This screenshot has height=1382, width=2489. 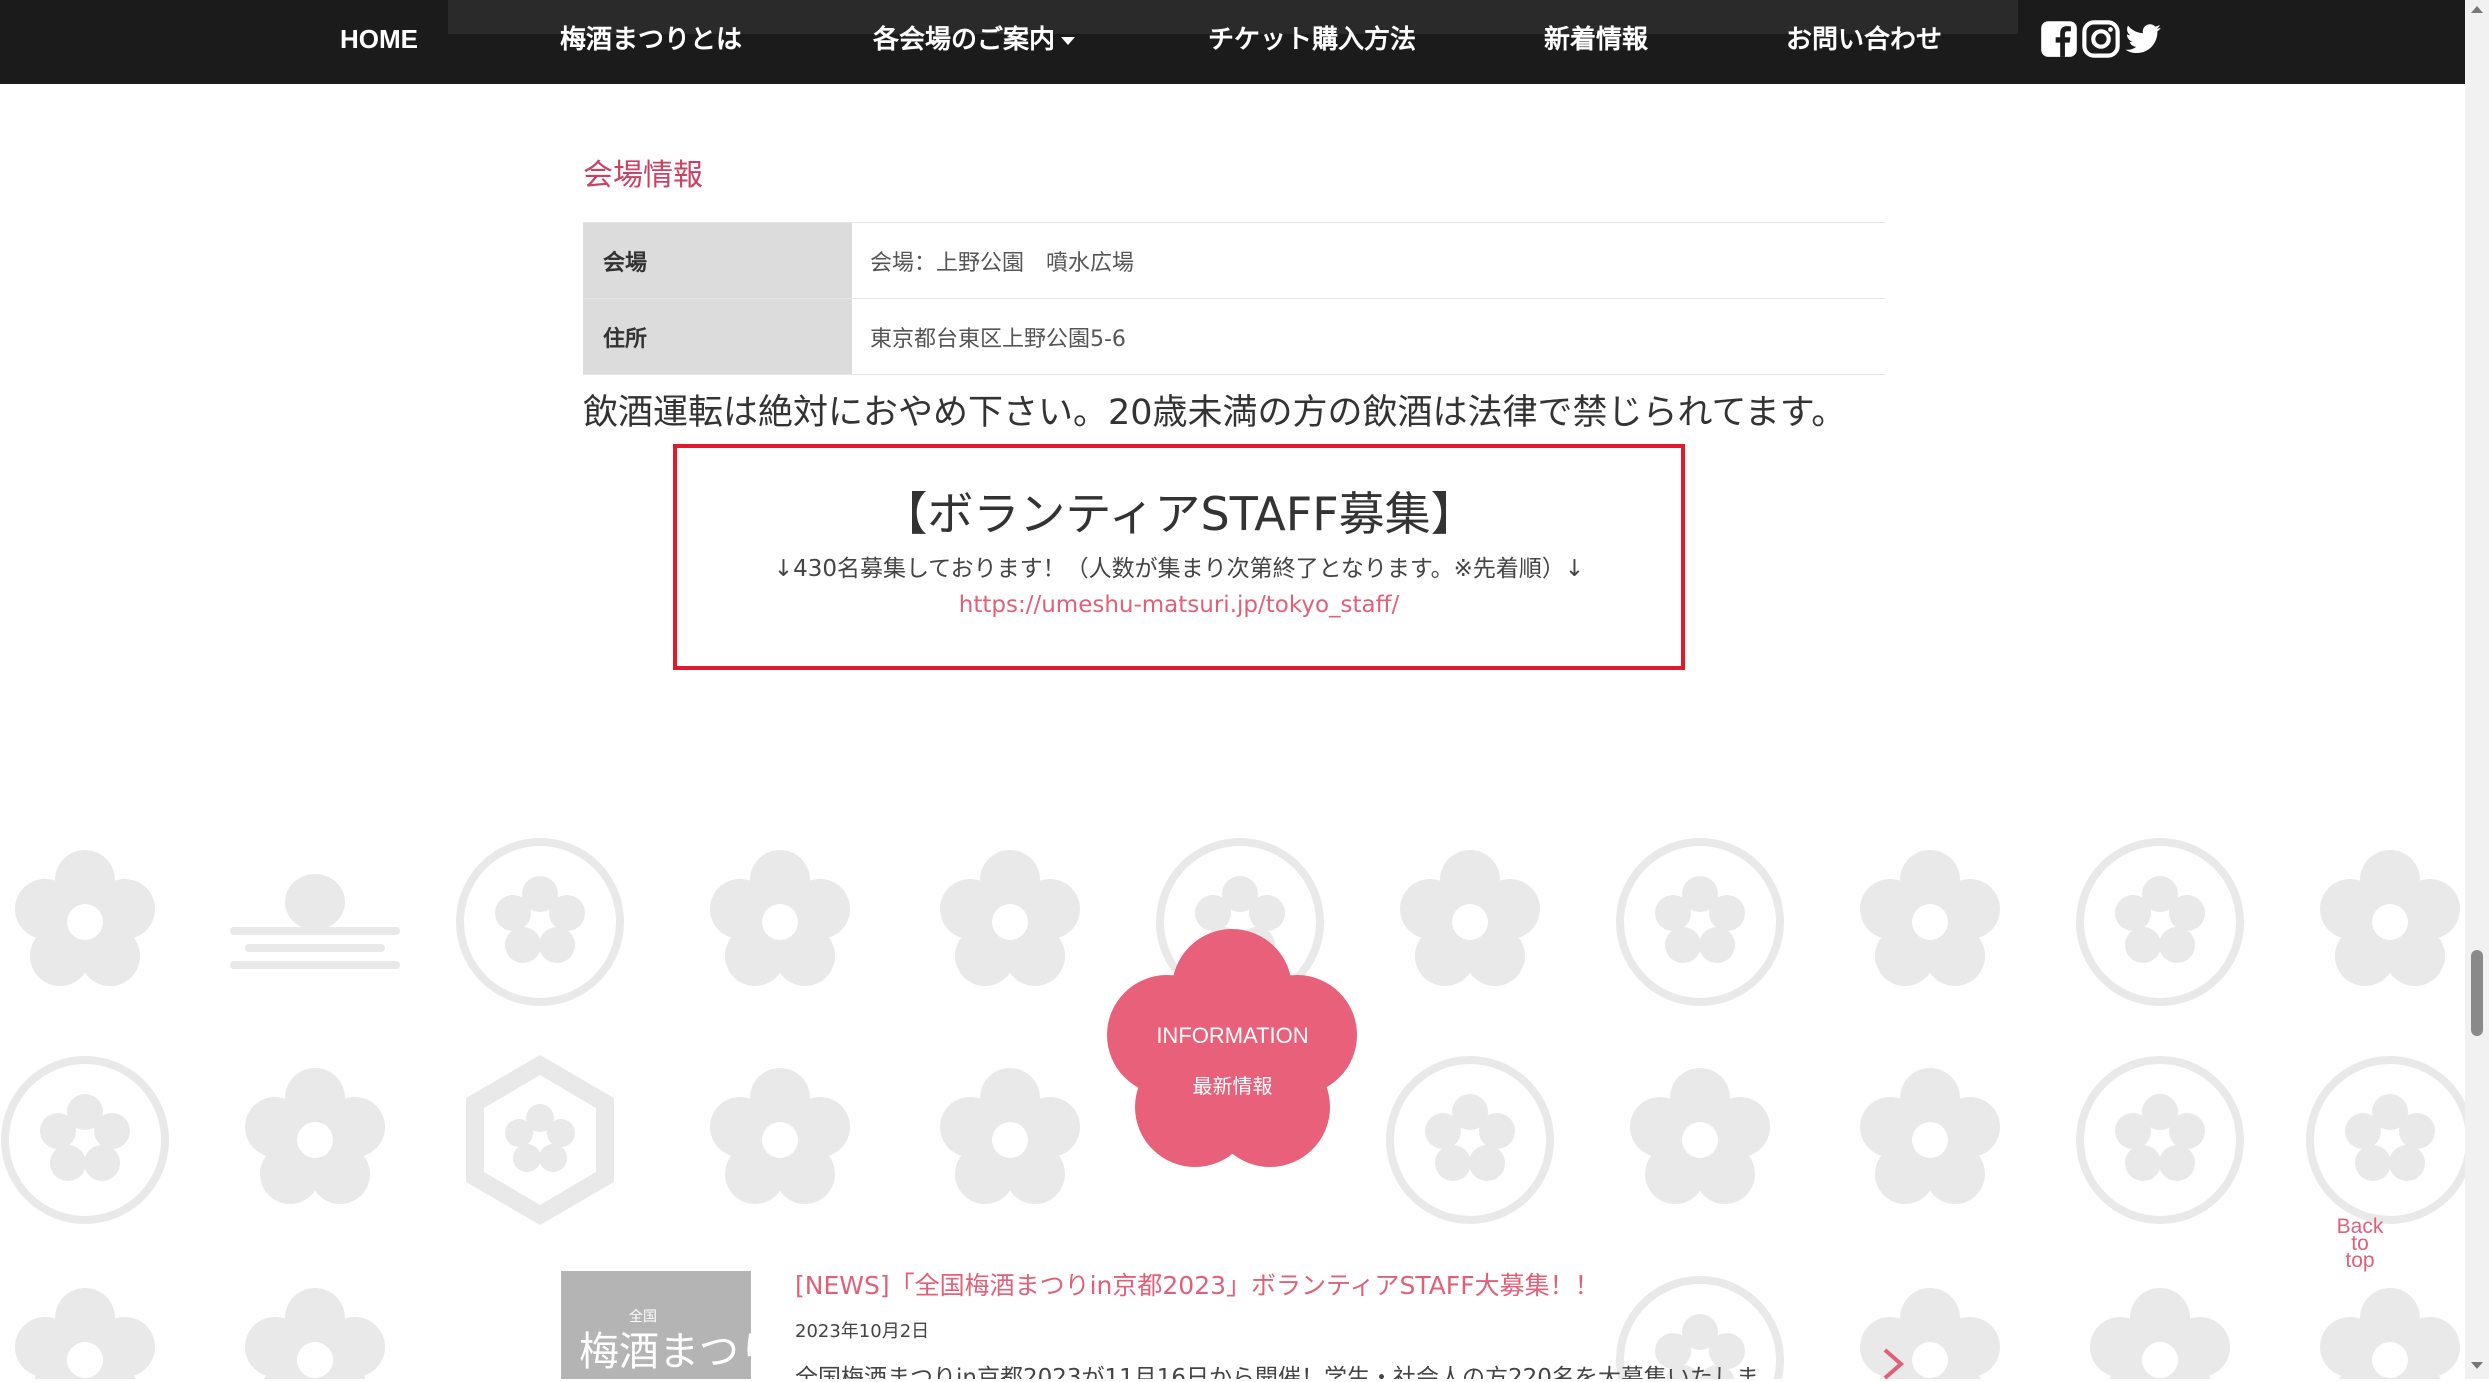 What do you see at coordinates (2477, 993) in the screenshot?
I see `scroll-thumb` at bounding box center [2477, 993].